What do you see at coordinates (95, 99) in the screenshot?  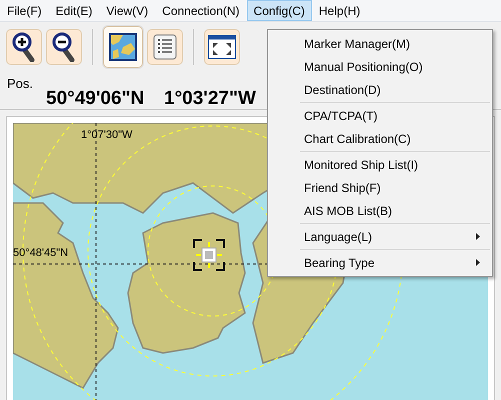 I see `latitude-value: 50°49'06"N` at bounding box center [95, 99].